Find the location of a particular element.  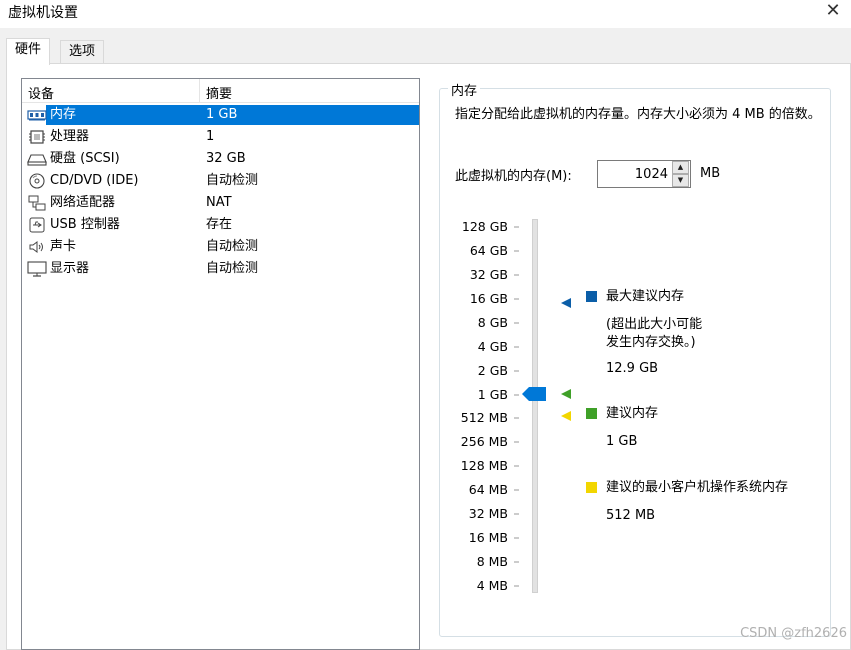

cd-dvd-icon is located at coordinates (37, 181).